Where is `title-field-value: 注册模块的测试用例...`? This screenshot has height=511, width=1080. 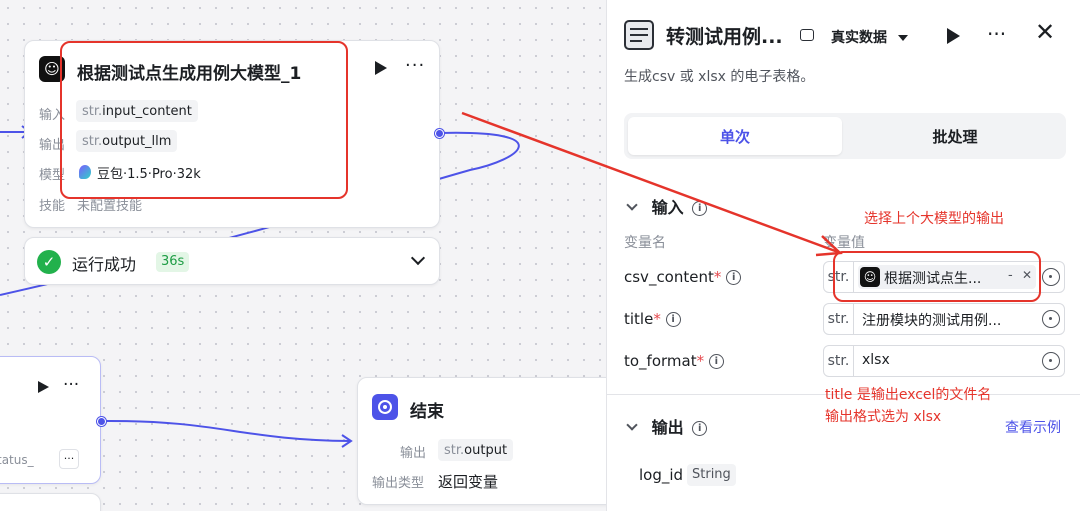
title-field-value: 注册模块的测试用例... is located at coordinates (932, 321).